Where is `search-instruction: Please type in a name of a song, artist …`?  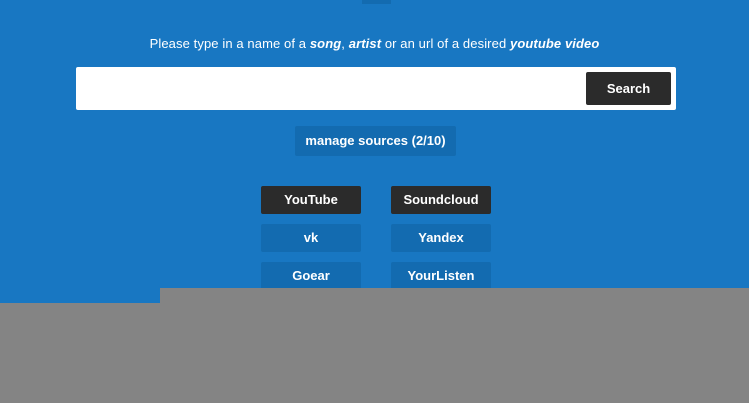 search-instruction: Please type in a name of a song, artist … is located at coordinates (374, 43).